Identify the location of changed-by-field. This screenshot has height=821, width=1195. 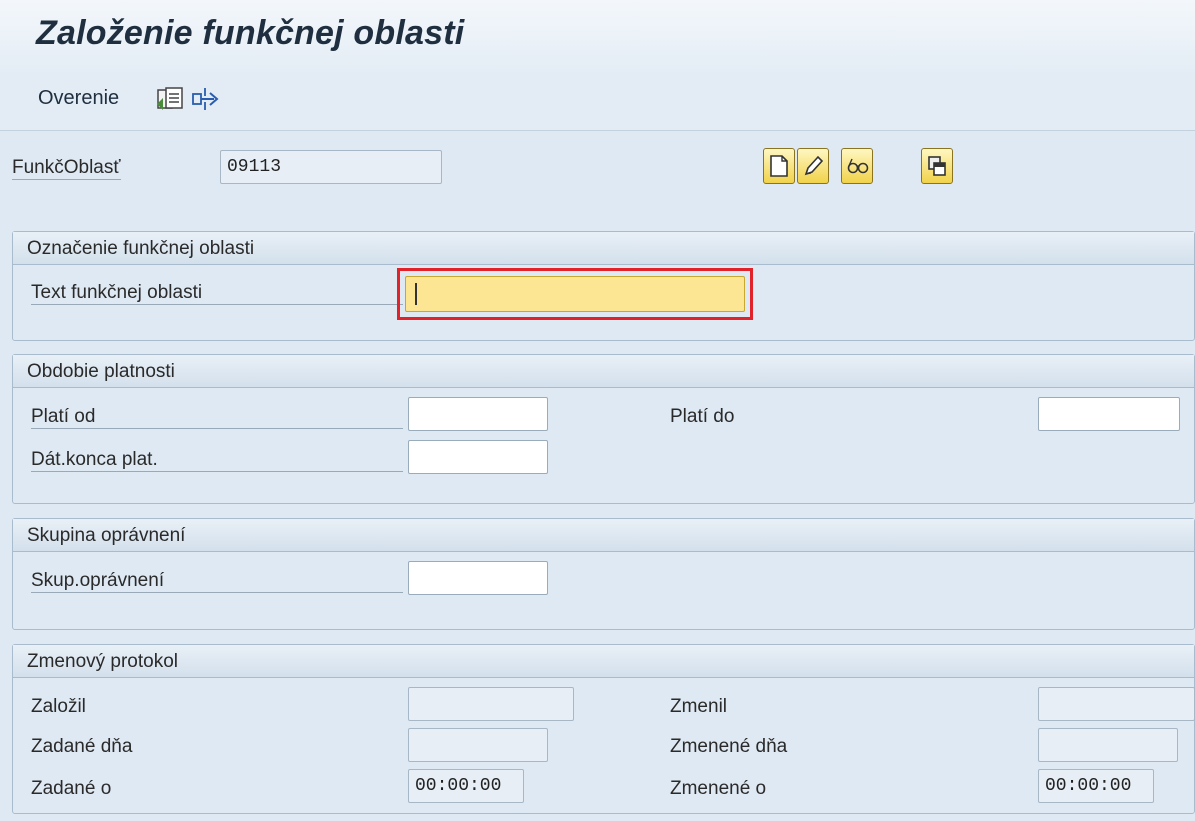
(1116, 704).